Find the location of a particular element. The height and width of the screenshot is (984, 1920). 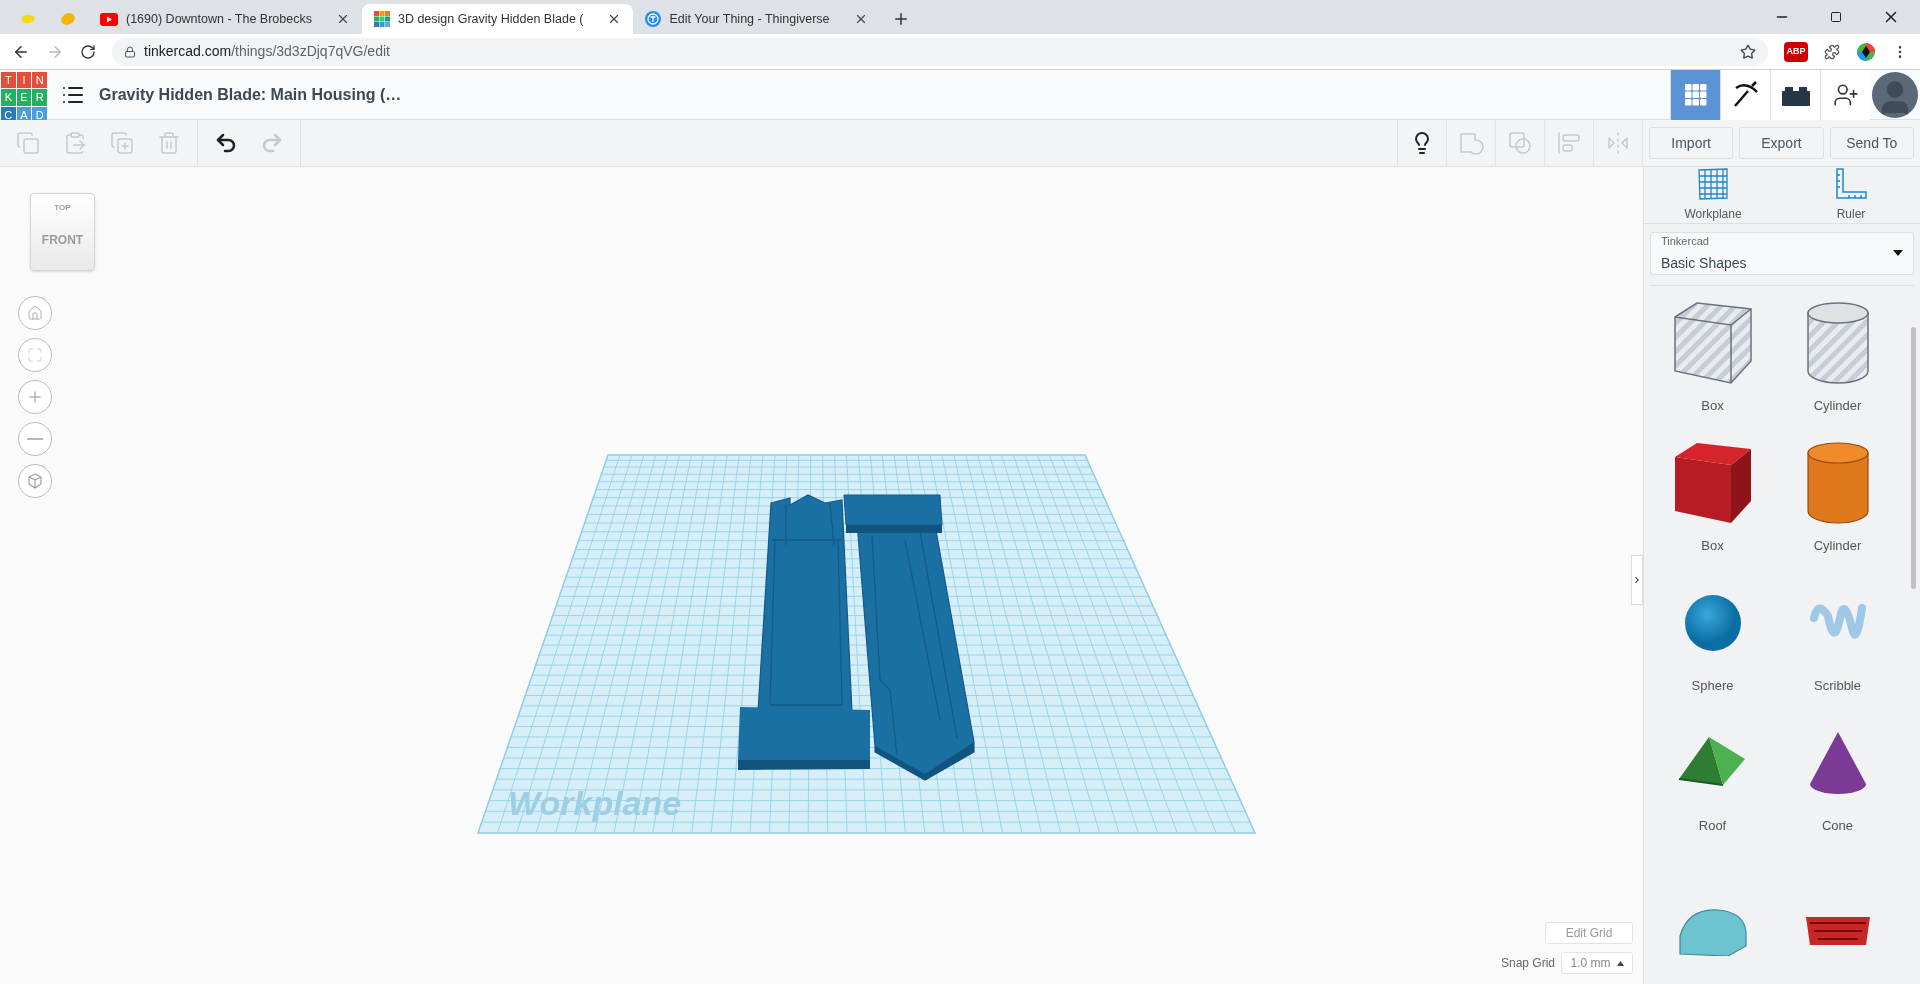

blob-tab-icon is located at coordinates (28, 19).